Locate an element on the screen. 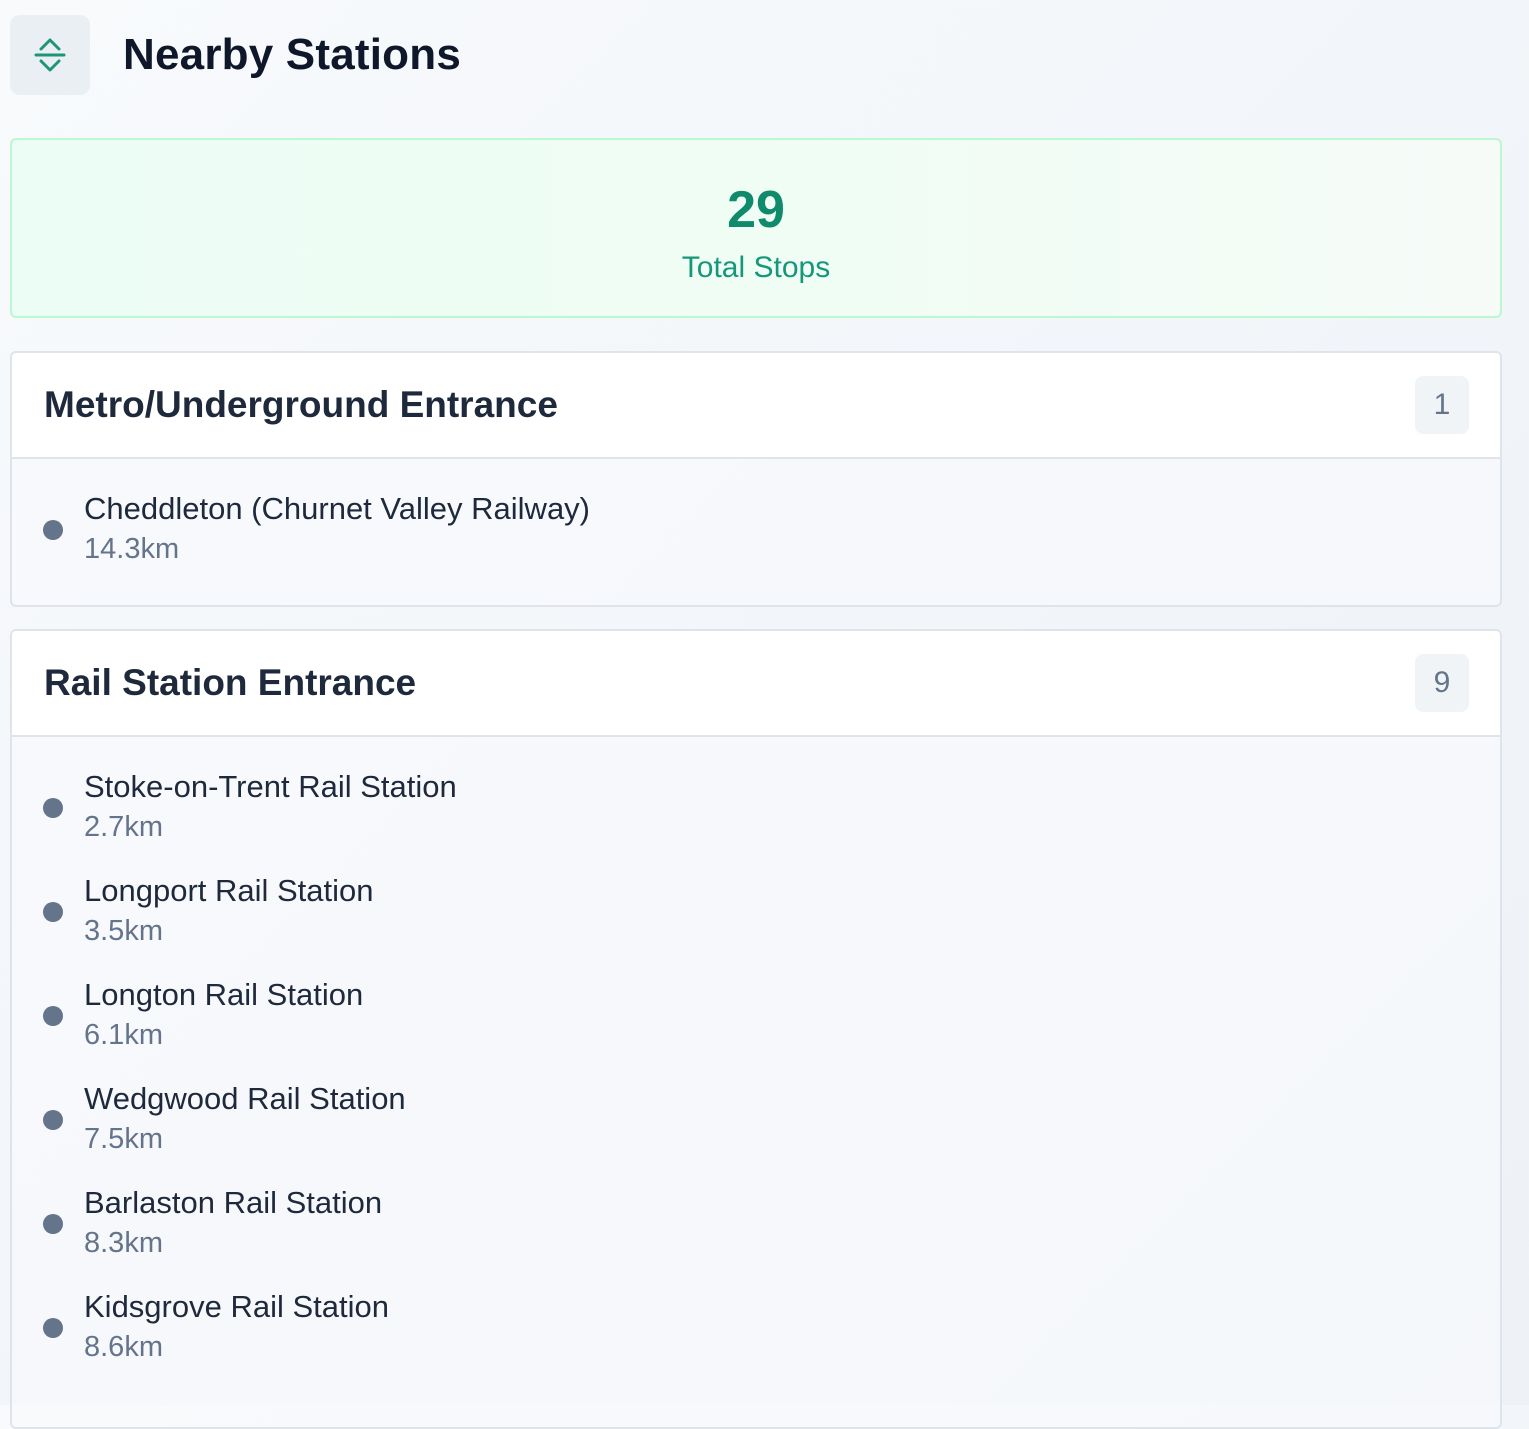  stop-distance: 7.5km is located at coordinates (123, 1139).